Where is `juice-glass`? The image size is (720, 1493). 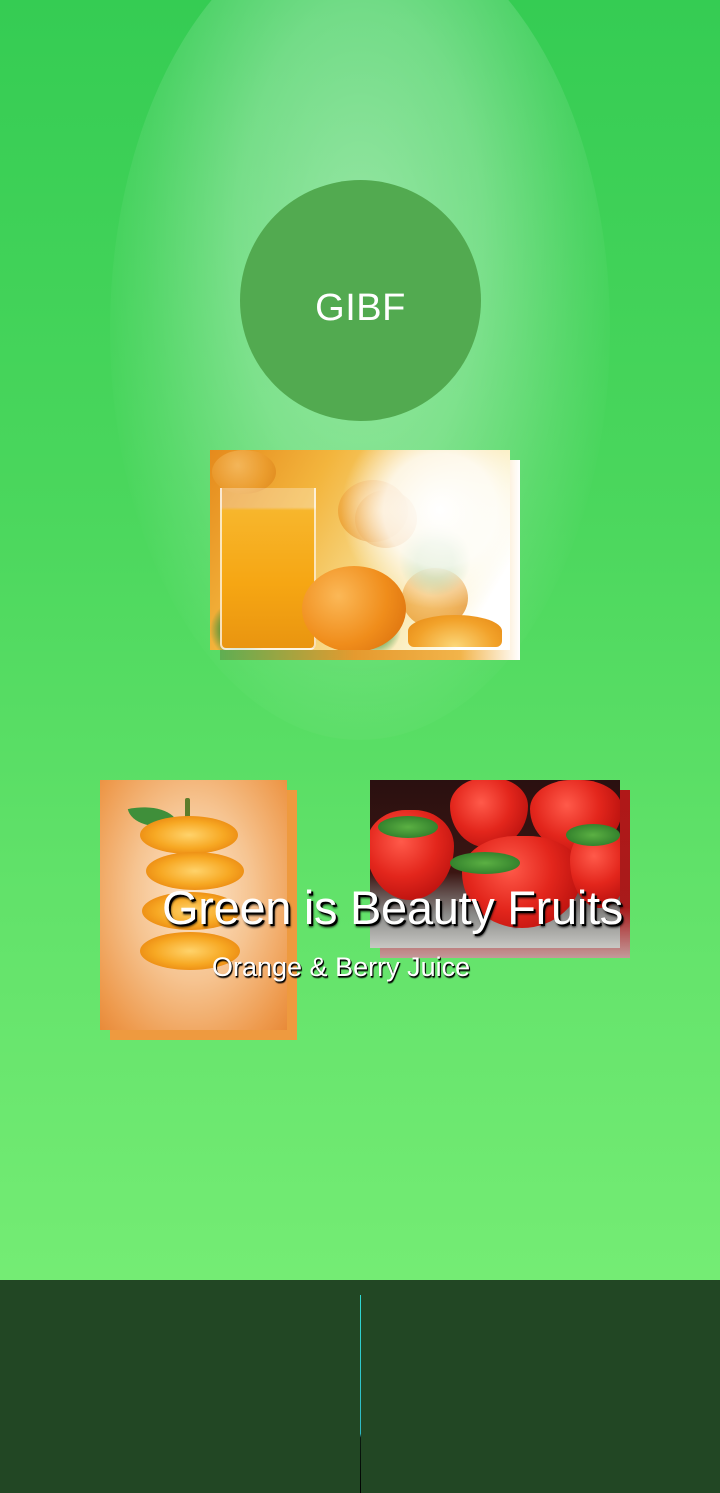
juice-glass is located at coordinates (268, 569).